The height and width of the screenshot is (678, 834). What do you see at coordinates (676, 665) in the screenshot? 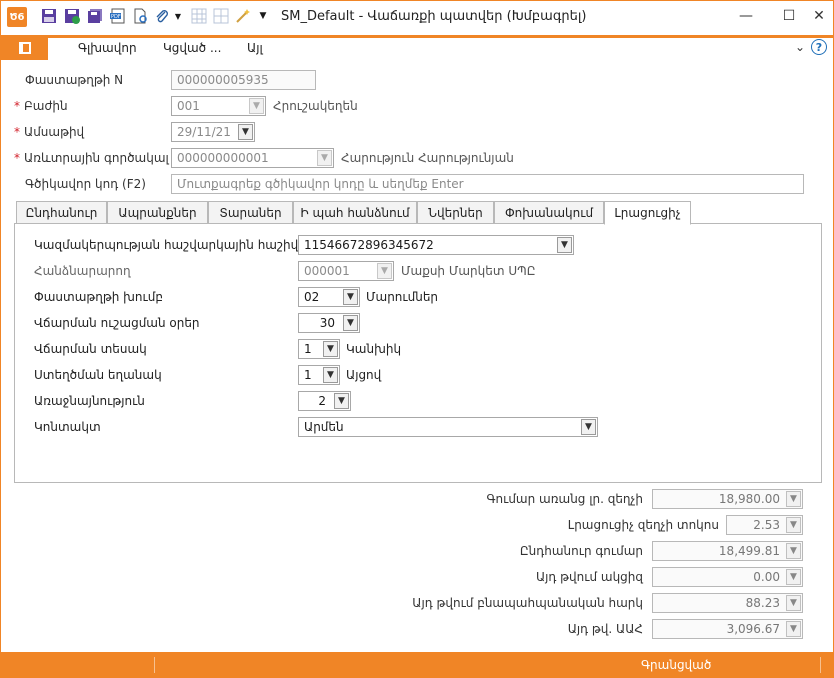
I see `status-text: Գրանցված` at bounding box center [676, 665].